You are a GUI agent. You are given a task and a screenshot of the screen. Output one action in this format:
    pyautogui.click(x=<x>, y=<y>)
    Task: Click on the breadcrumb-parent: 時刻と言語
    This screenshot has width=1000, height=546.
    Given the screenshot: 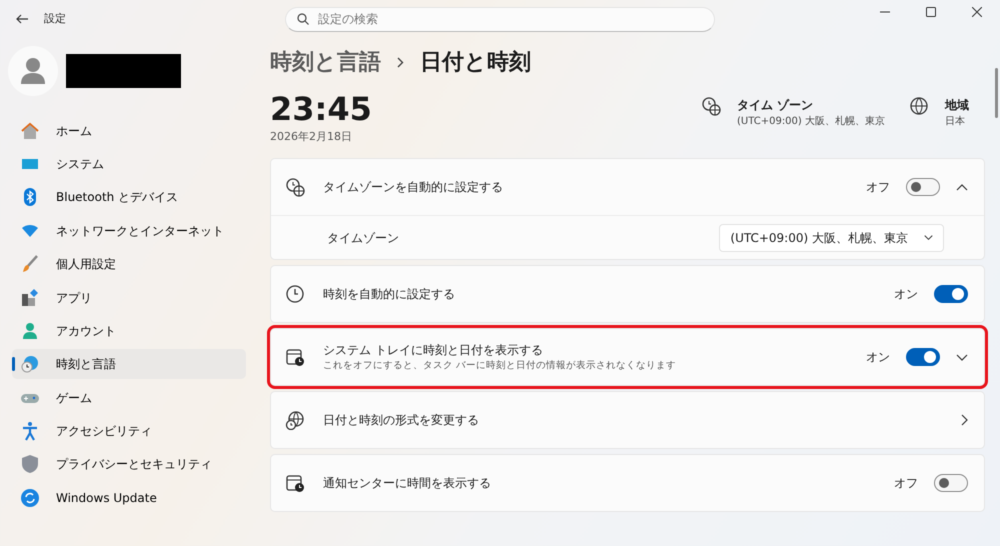 What is the action you would take?
    pyautogui.click(x=325, y=62)
    